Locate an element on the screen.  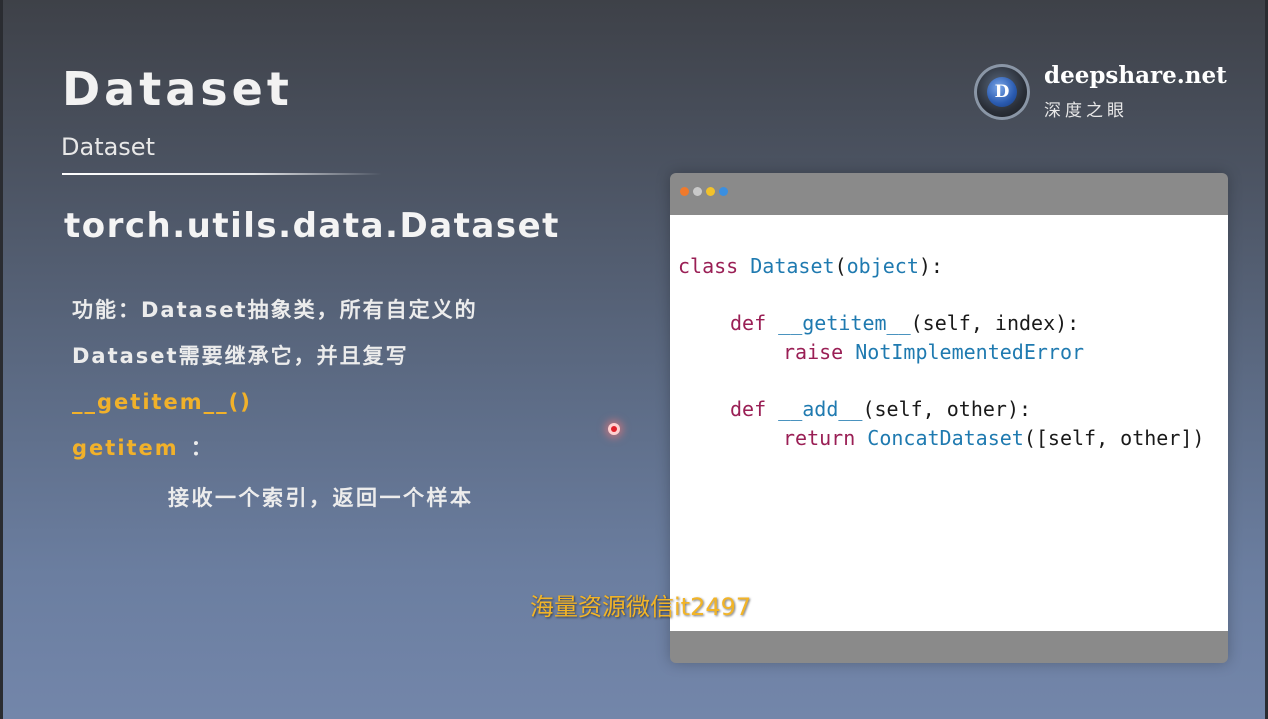
deepshare-logo: D deepshare.net 深度之眼 is located at coordinates (1100, 94).